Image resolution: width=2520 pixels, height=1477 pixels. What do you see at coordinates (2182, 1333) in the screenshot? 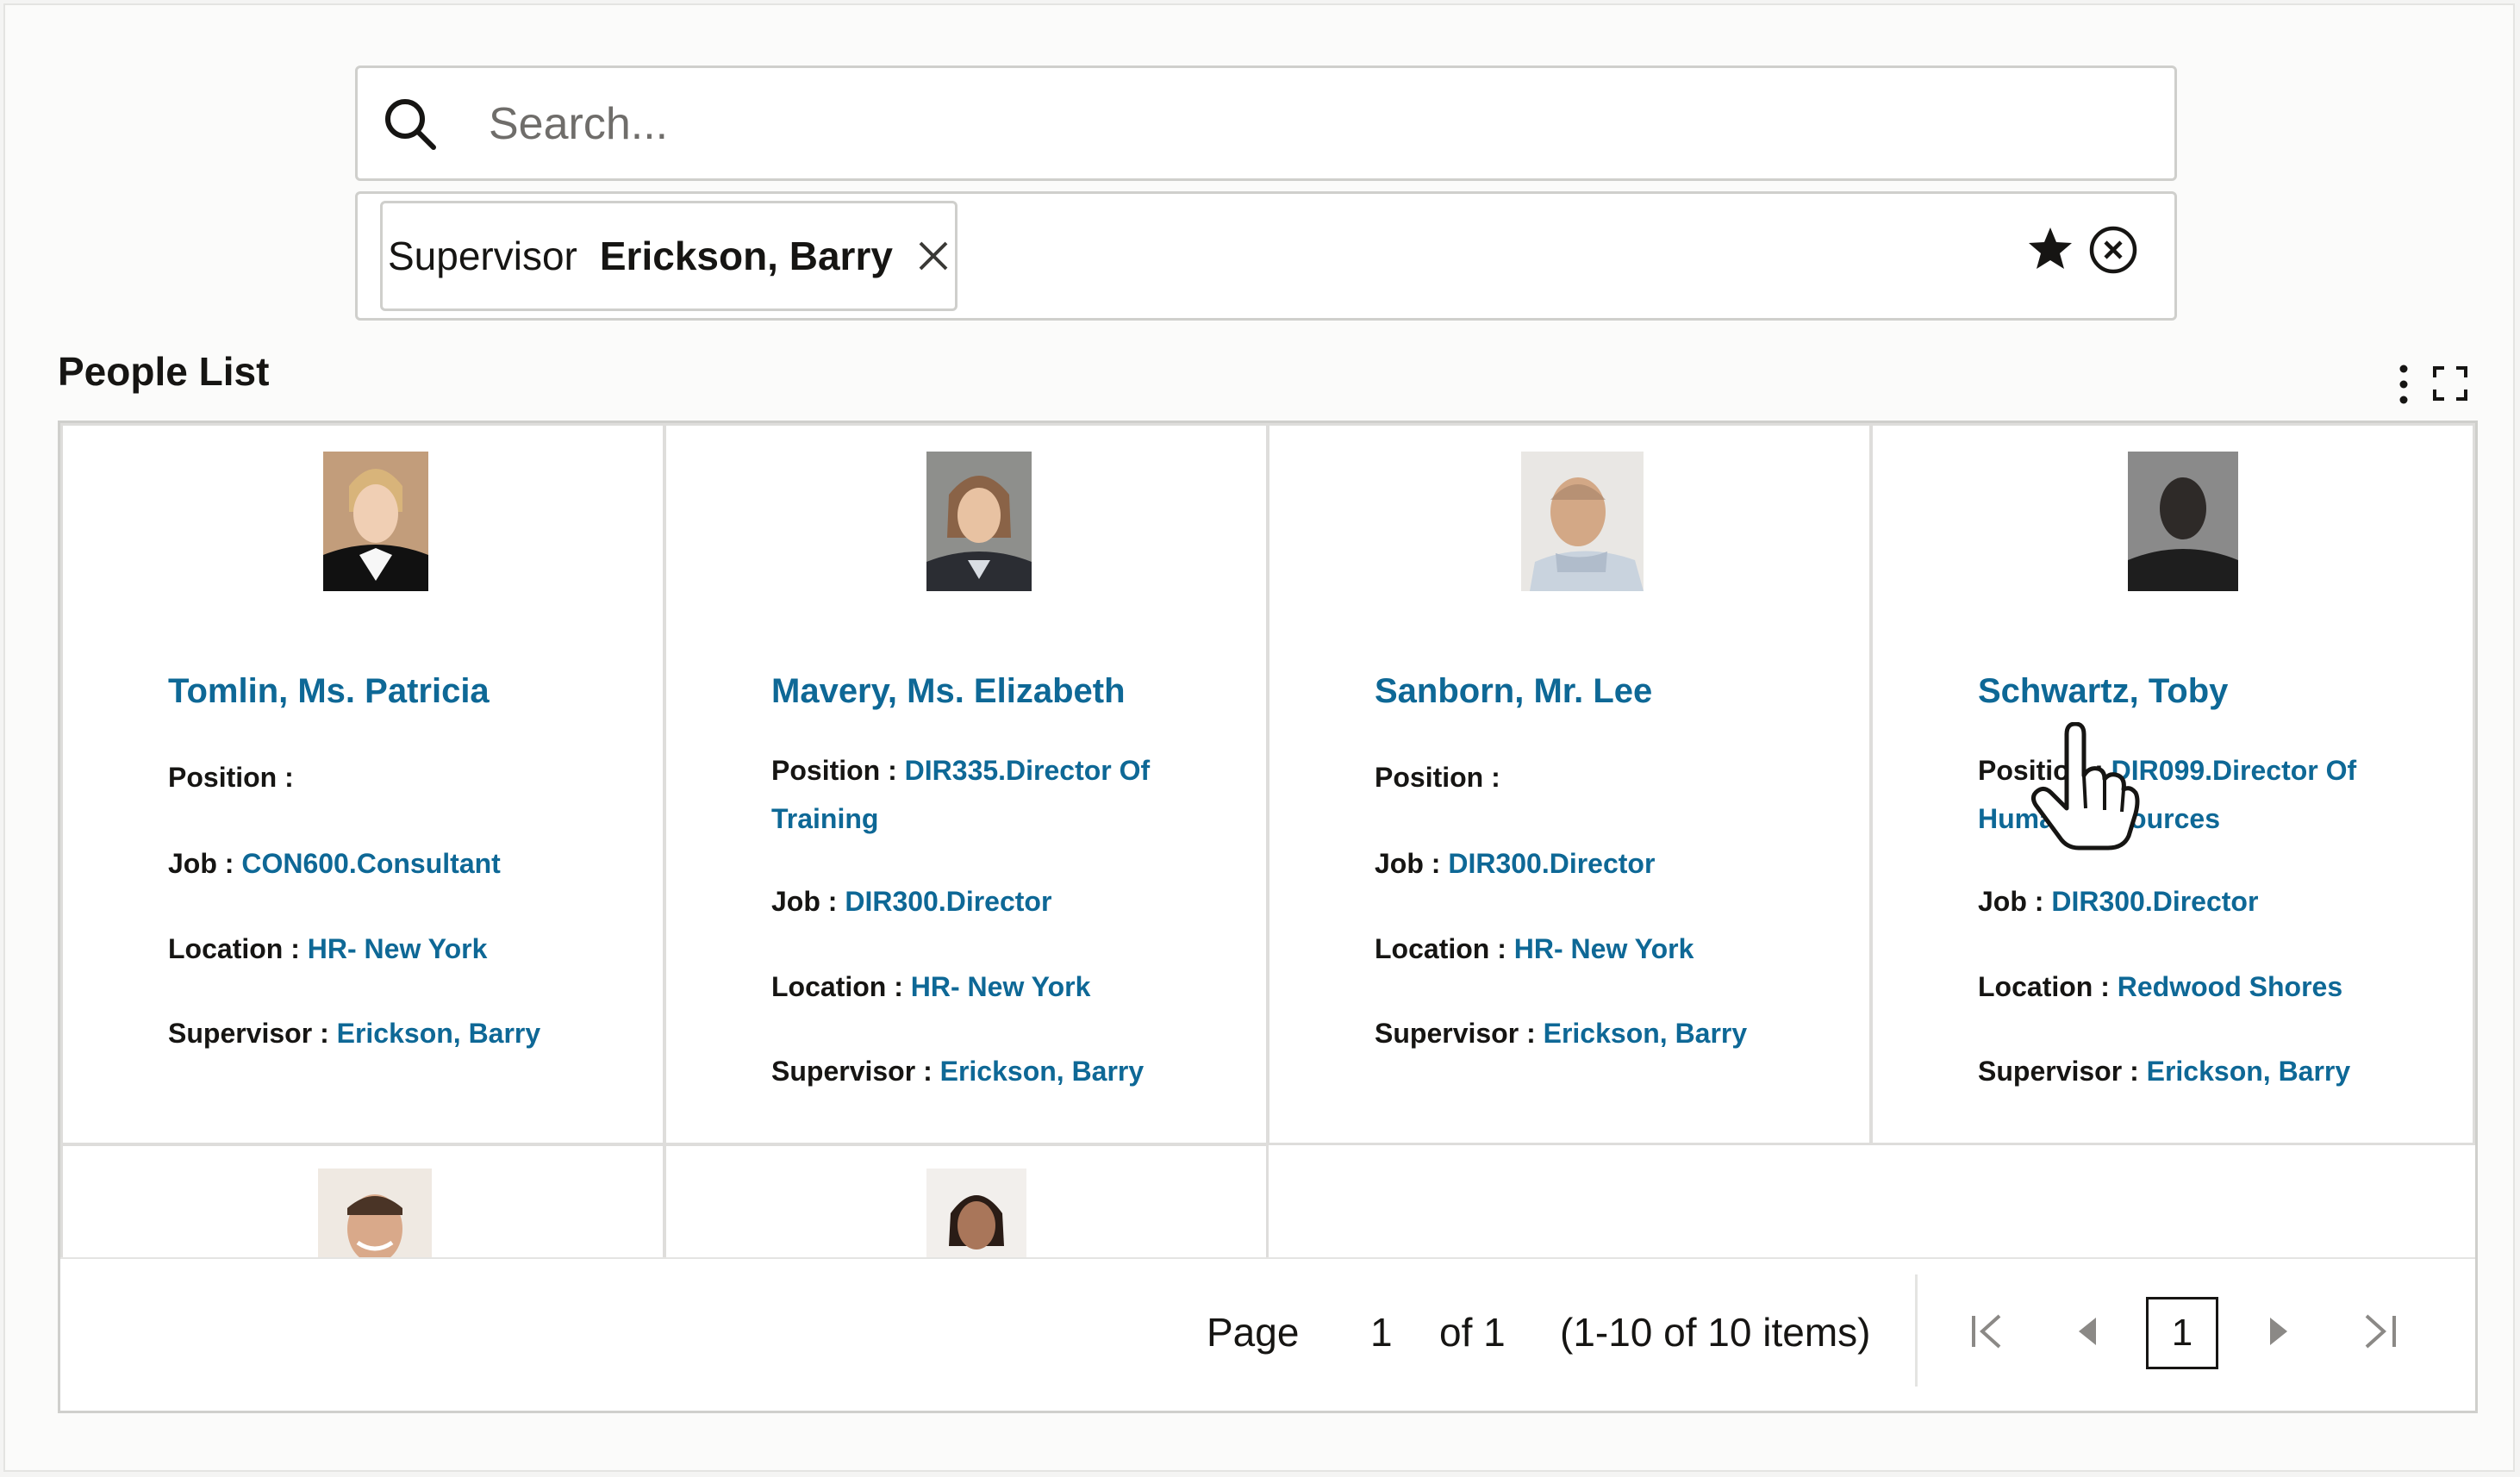
I see `current-page-button: 1` at bounding box center [2182, 1333].